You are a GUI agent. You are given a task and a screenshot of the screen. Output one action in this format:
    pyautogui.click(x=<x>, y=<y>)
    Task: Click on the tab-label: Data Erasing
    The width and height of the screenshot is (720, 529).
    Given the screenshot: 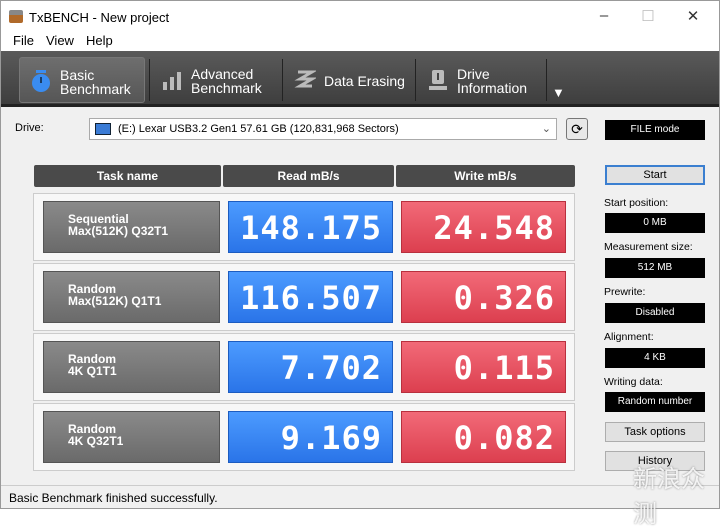 What is the action you would take?
    pyautogui.click(x=364, y=81)
    